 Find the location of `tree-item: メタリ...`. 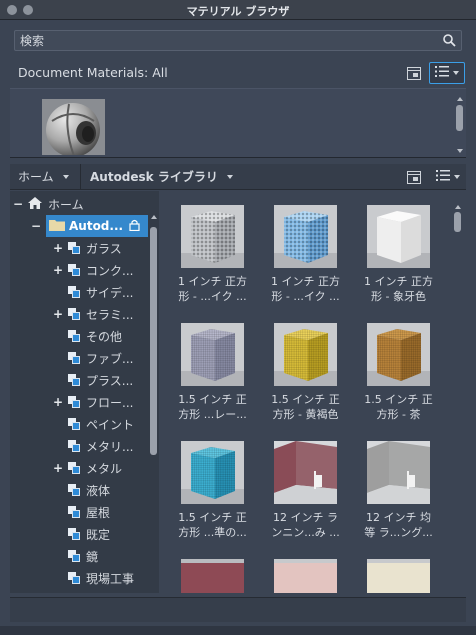

tree-item: メタリ... is located at coordinates (92, 446).